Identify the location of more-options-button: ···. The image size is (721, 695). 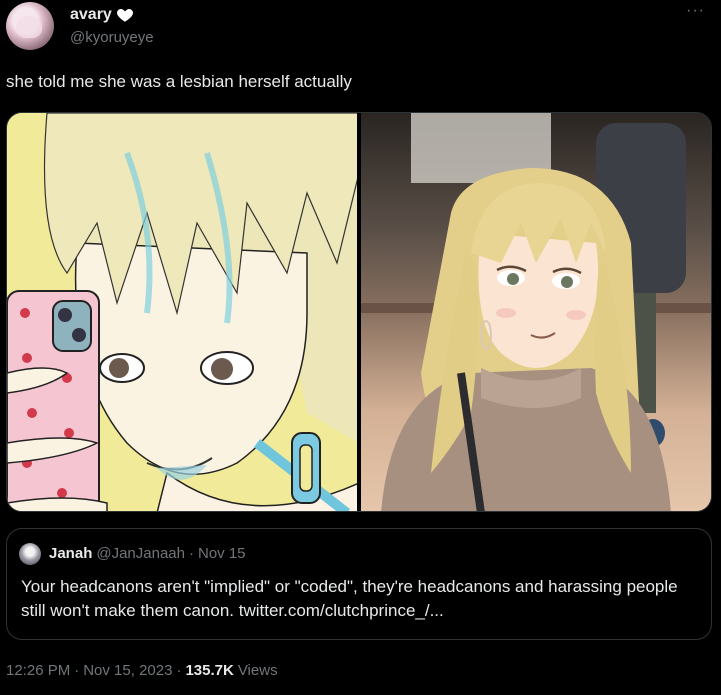
(695, 11).